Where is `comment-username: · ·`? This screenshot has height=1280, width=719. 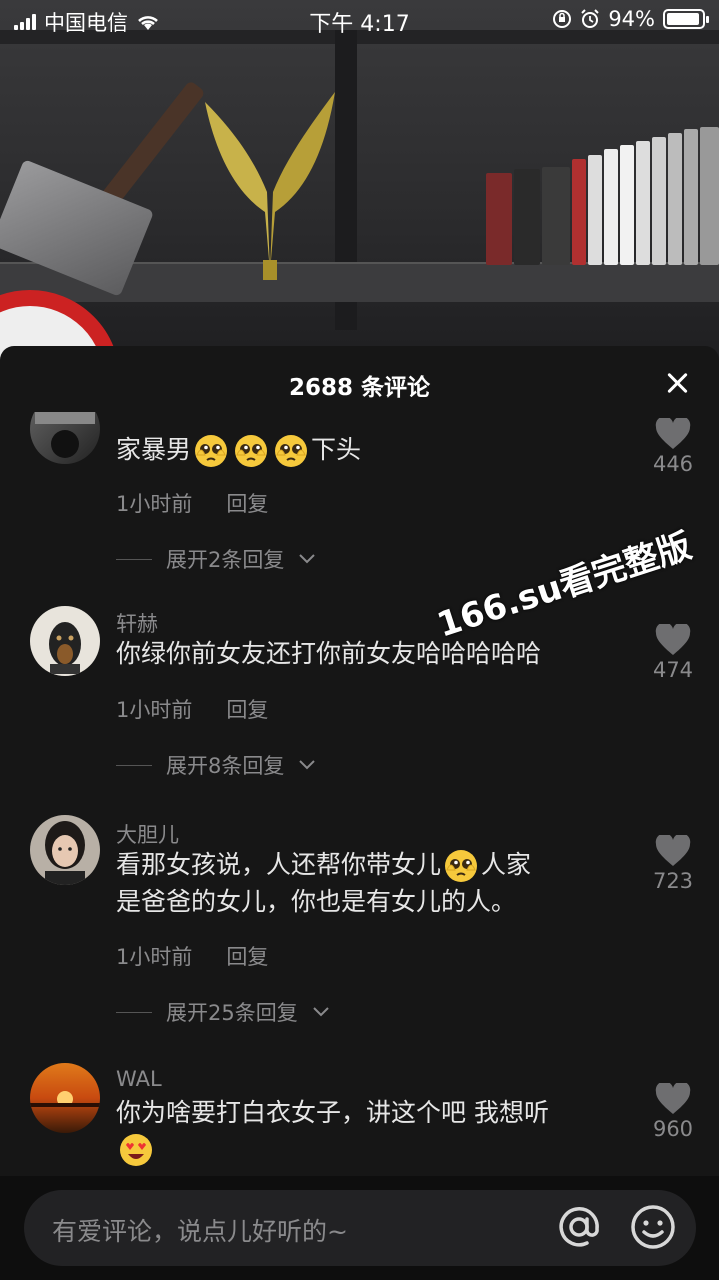 comment-username: · · is located at coordinates (126, 417).